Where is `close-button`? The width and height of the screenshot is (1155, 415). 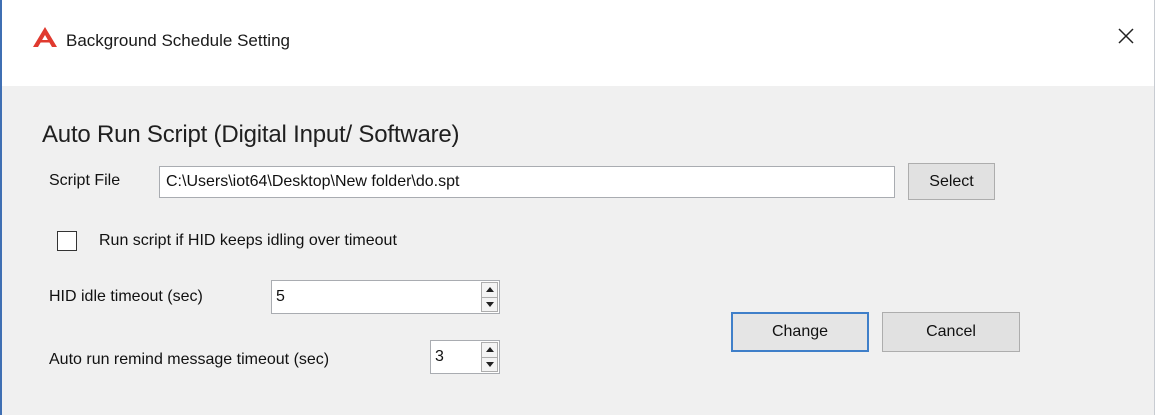
close-button is located at coordinates (1126, 38).